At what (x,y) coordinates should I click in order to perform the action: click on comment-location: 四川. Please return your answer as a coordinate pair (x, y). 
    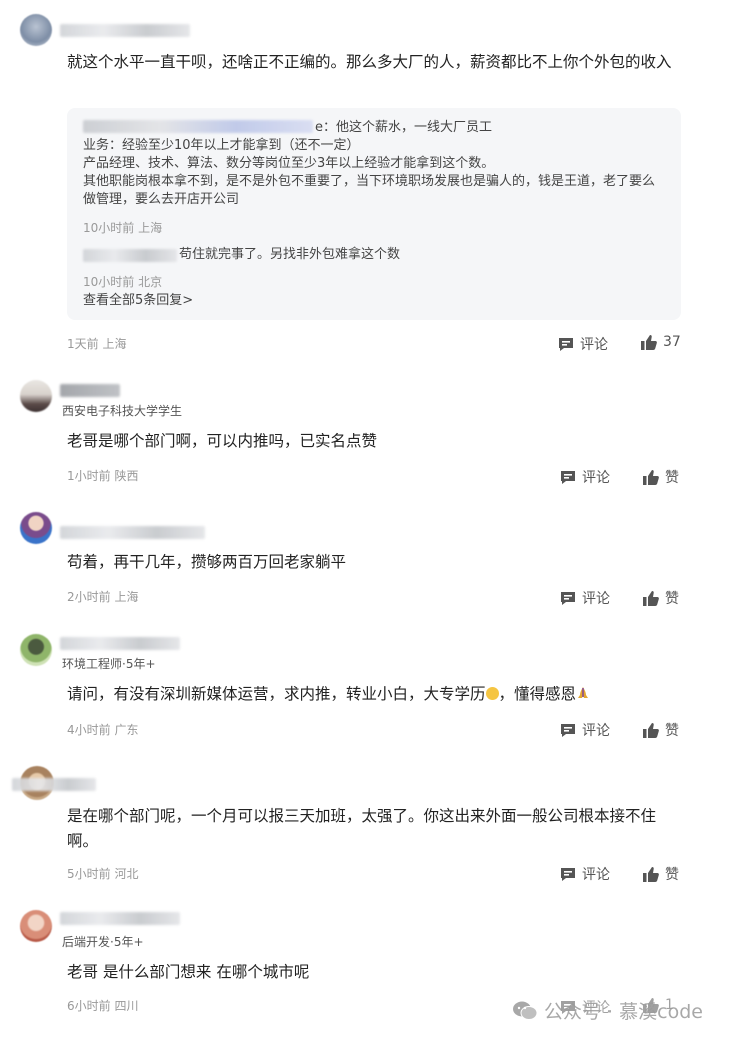
    Looking at the image, I should click on (126, 1006).